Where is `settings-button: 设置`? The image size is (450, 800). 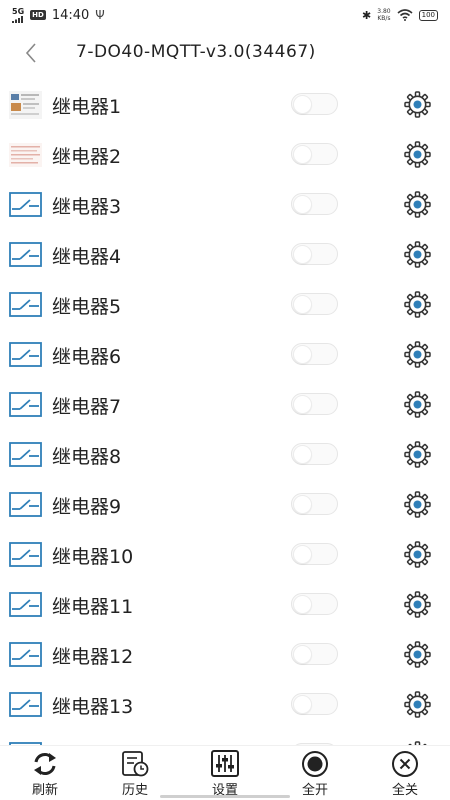
settings-button: 设置 is located at coordinates (225, 775).